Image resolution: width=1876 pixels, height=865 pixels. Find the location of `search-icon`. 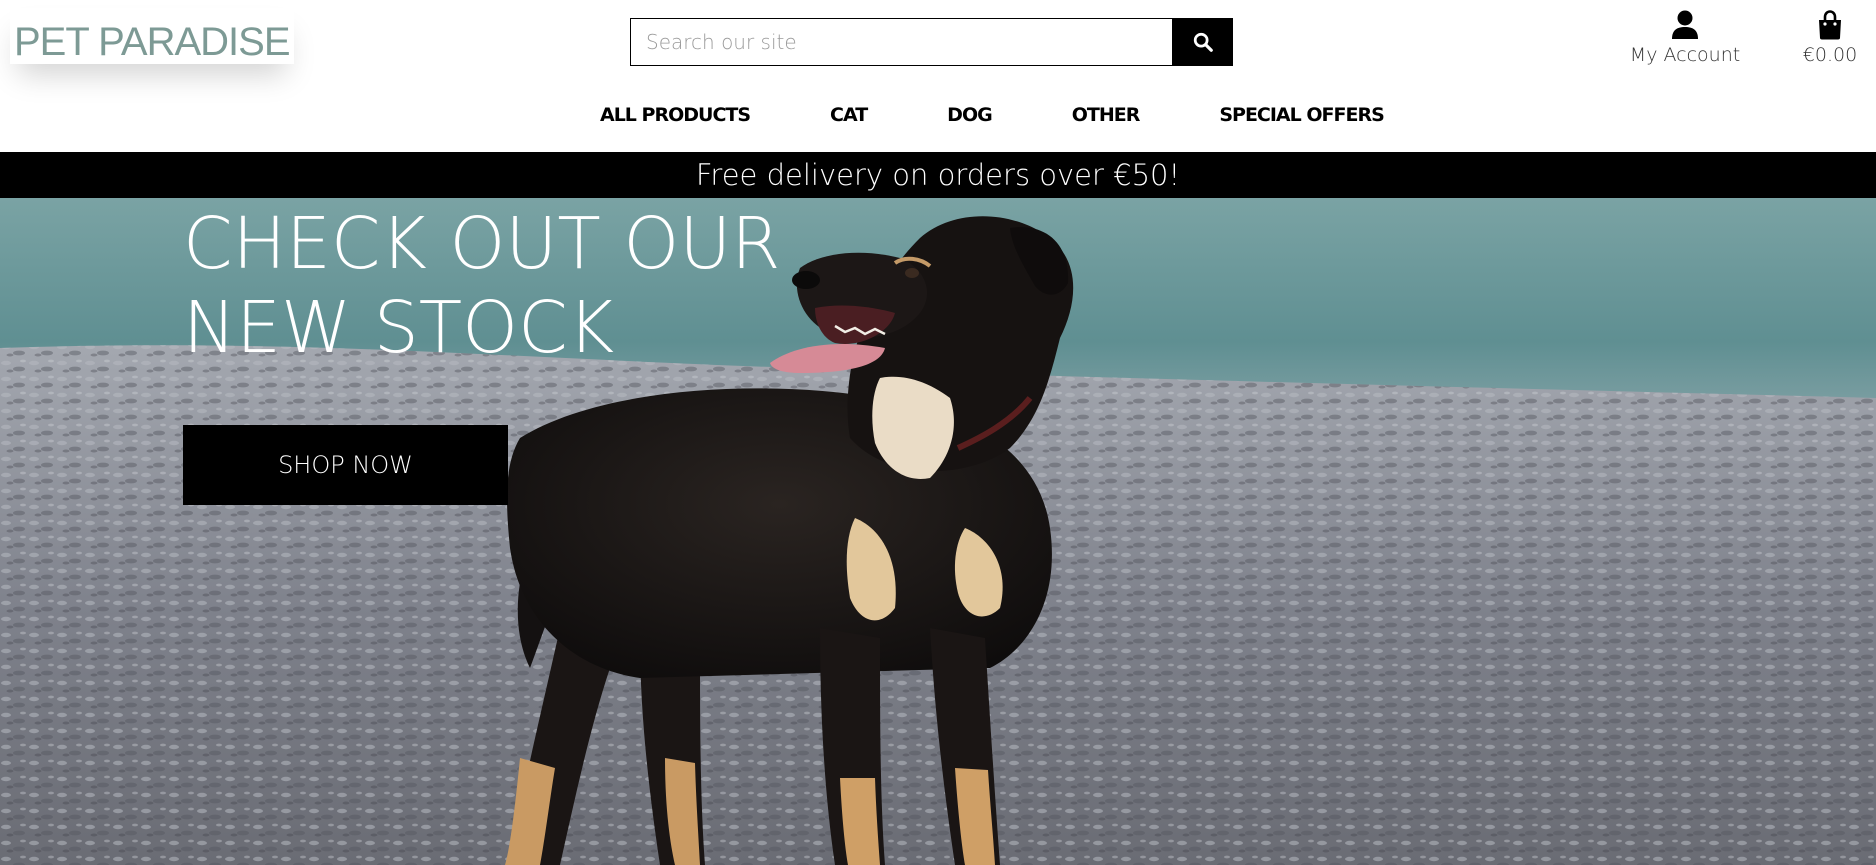

search-icon is located at coordinates (1203, 42).